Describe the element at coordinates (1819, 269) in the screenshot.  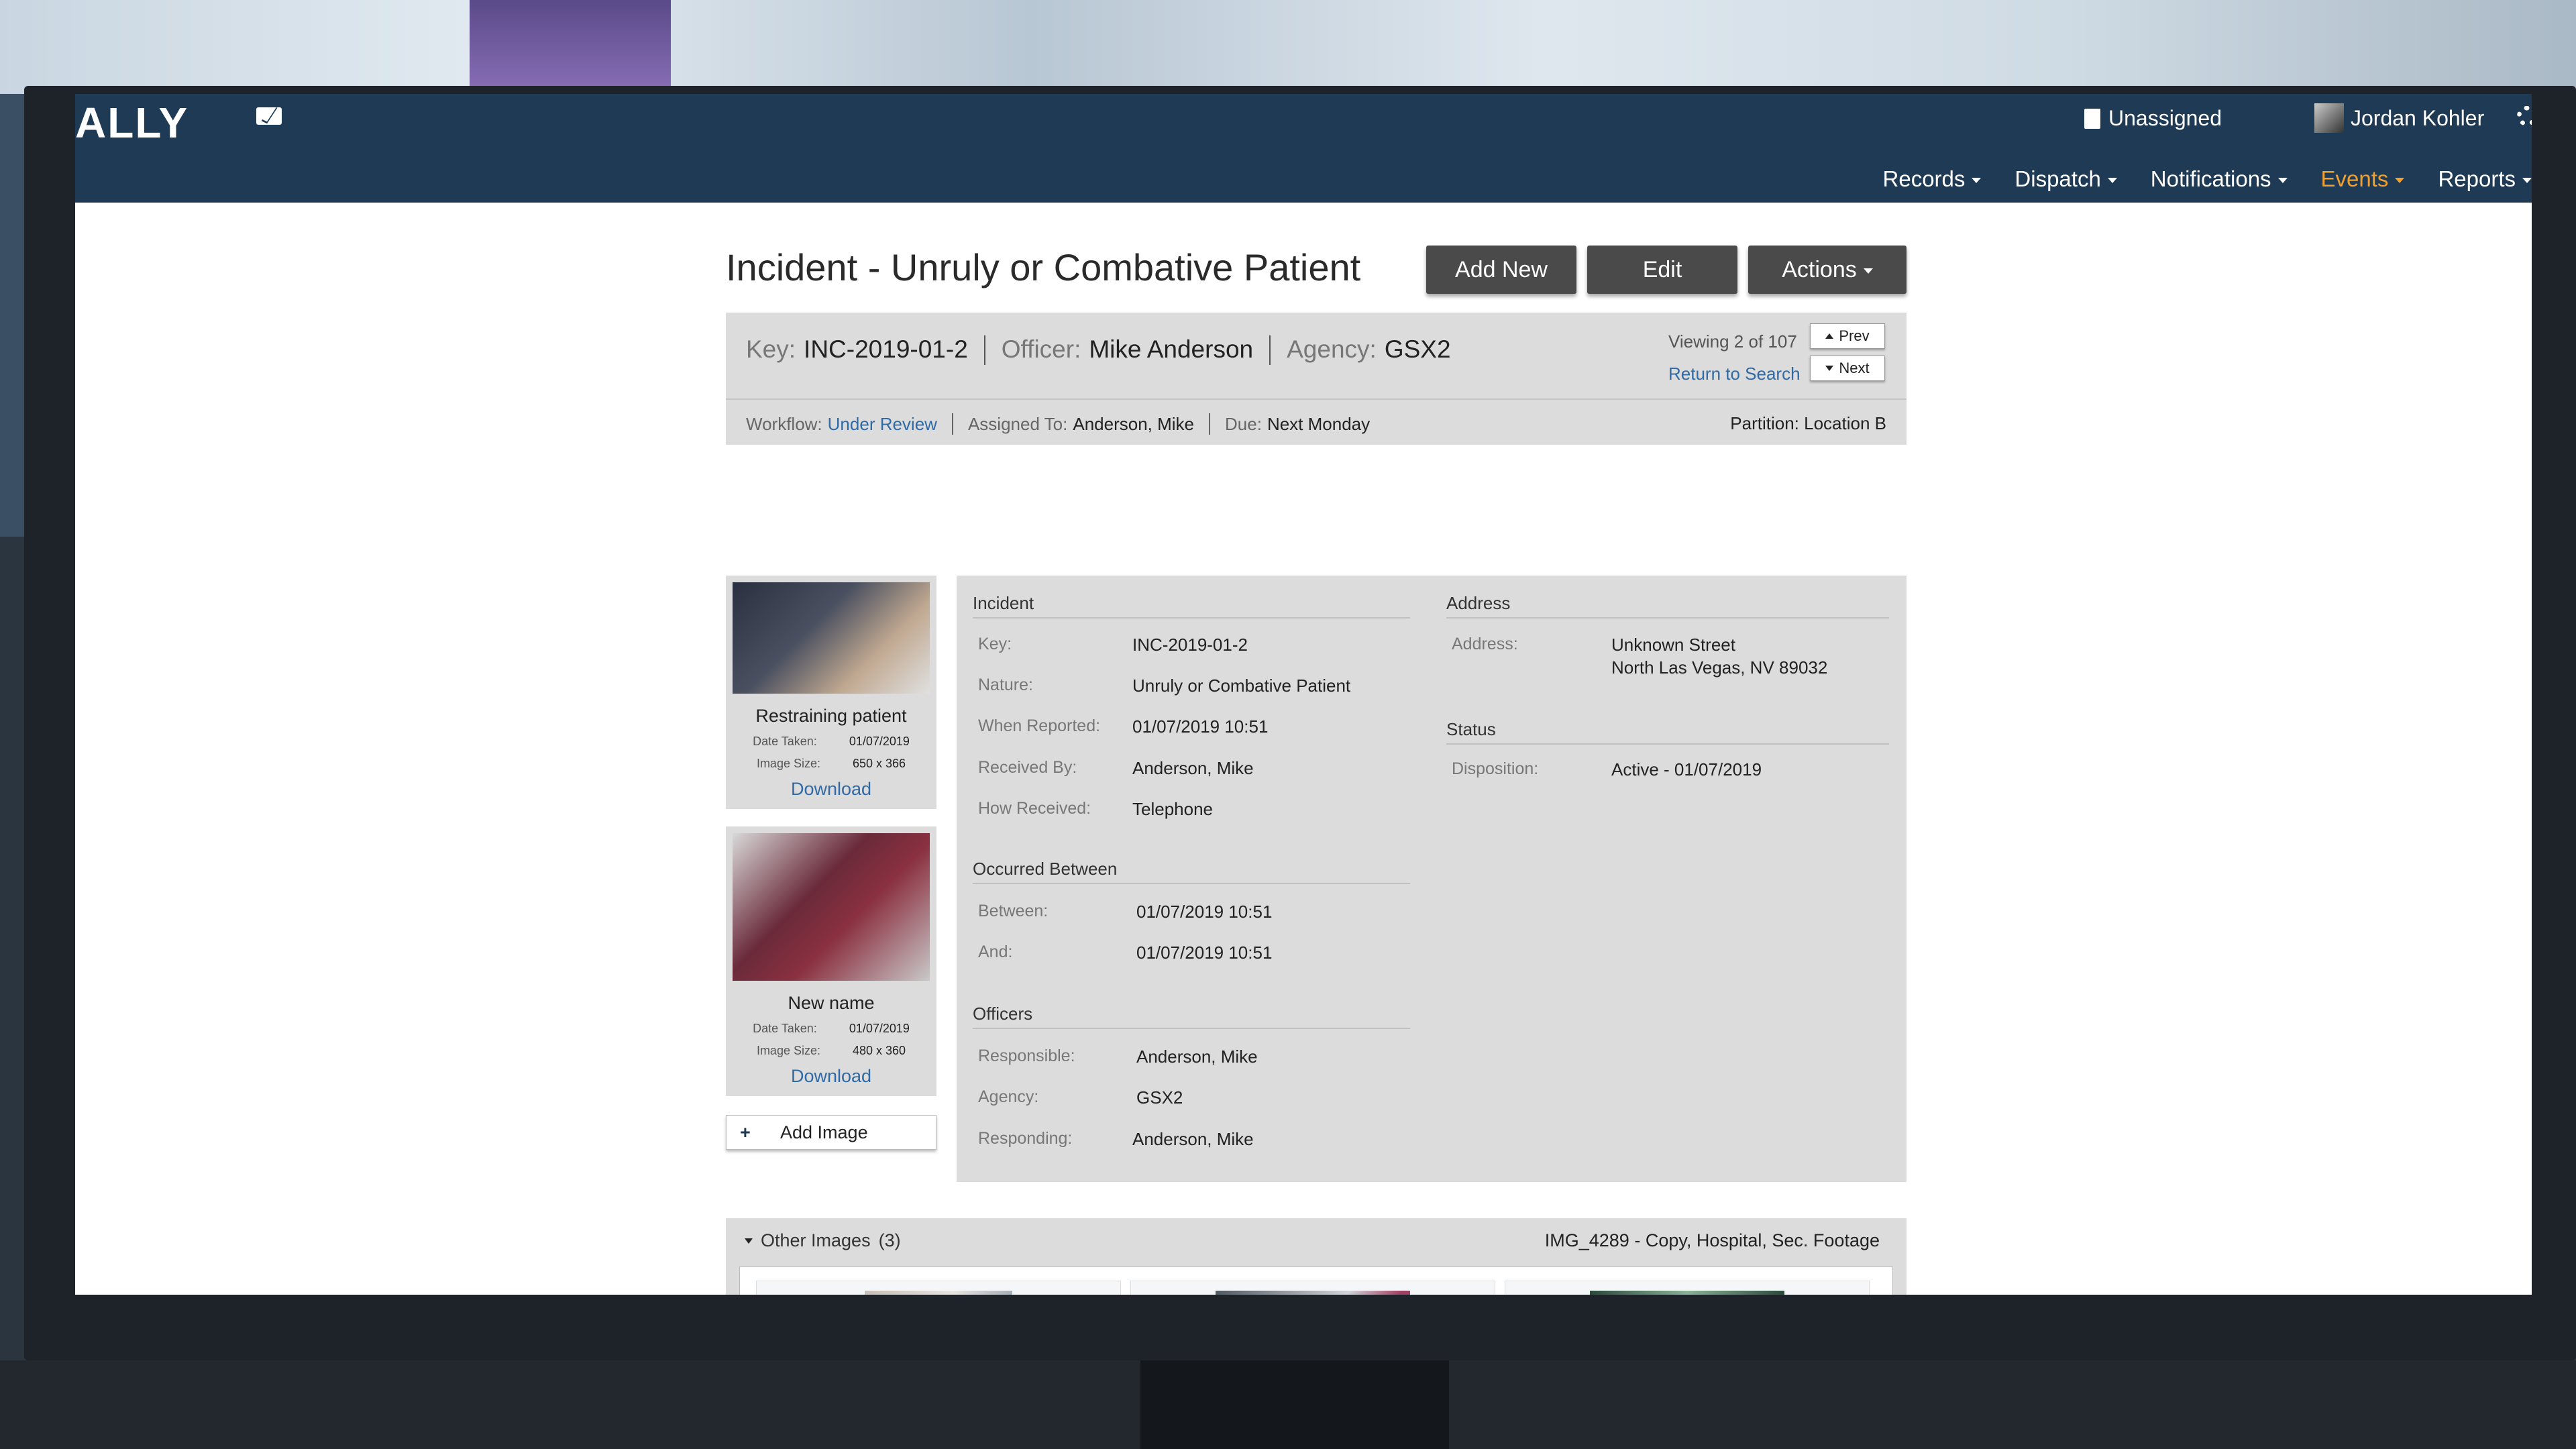
I see `actions-label: Actions` at that location.